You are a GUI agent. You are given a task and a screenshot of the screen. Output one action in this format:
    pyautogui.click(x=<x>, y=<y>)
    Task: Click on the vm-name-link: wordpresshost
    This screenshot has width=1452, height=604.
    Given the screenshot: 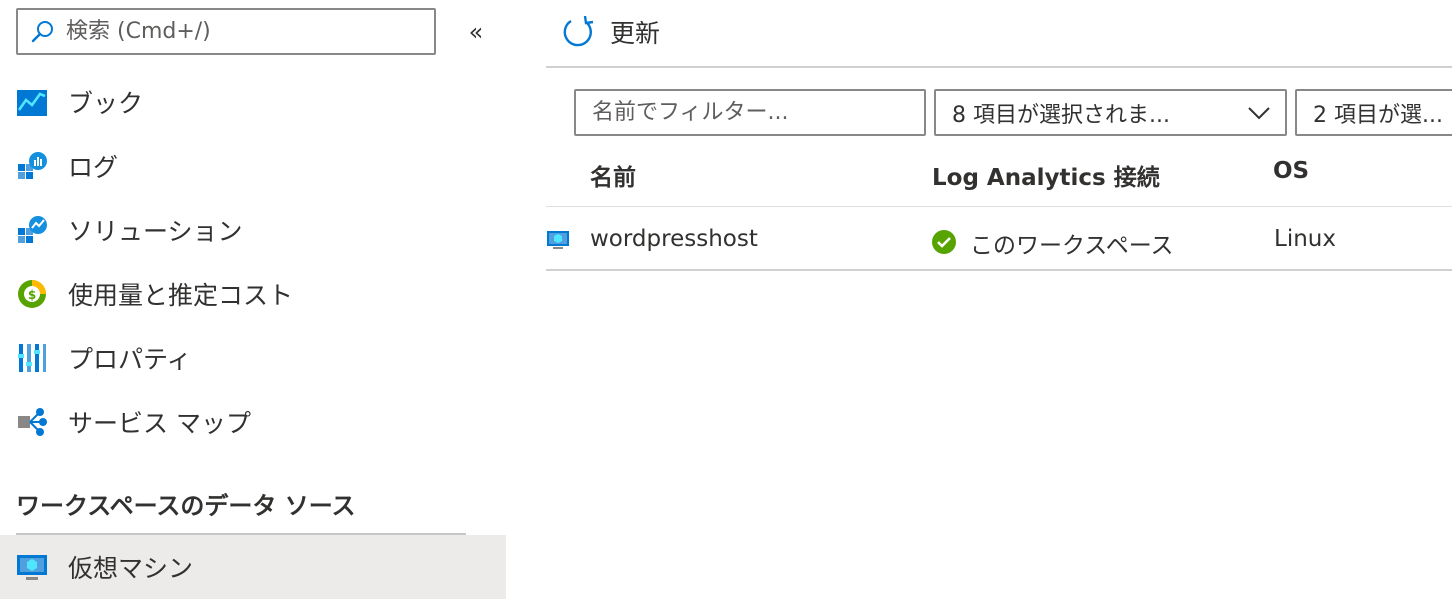 What is the action you would take?
    pyautogui.click(x=674, y=239)
    